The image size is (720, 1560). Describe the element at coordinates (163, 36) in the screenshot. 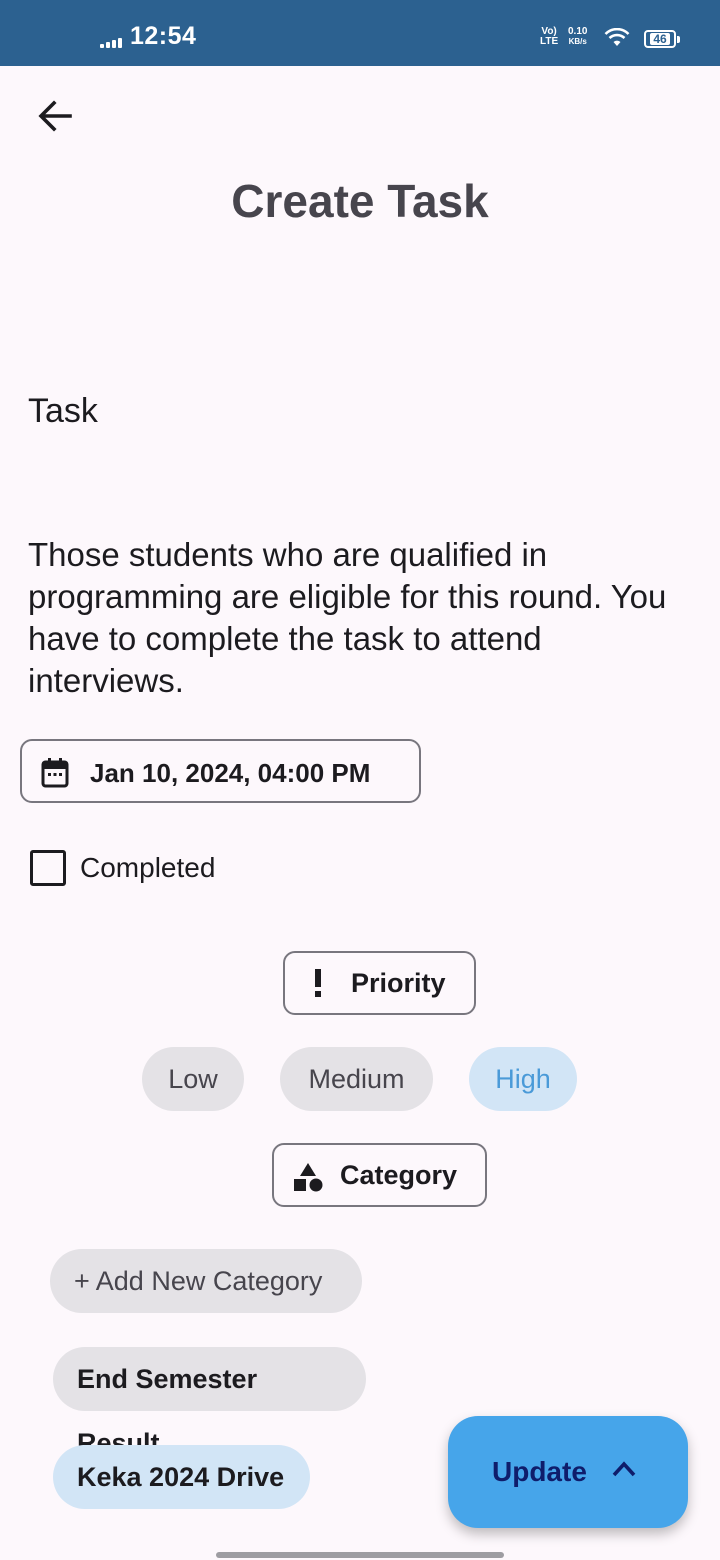

I see `status-time: 12:54` at that location.